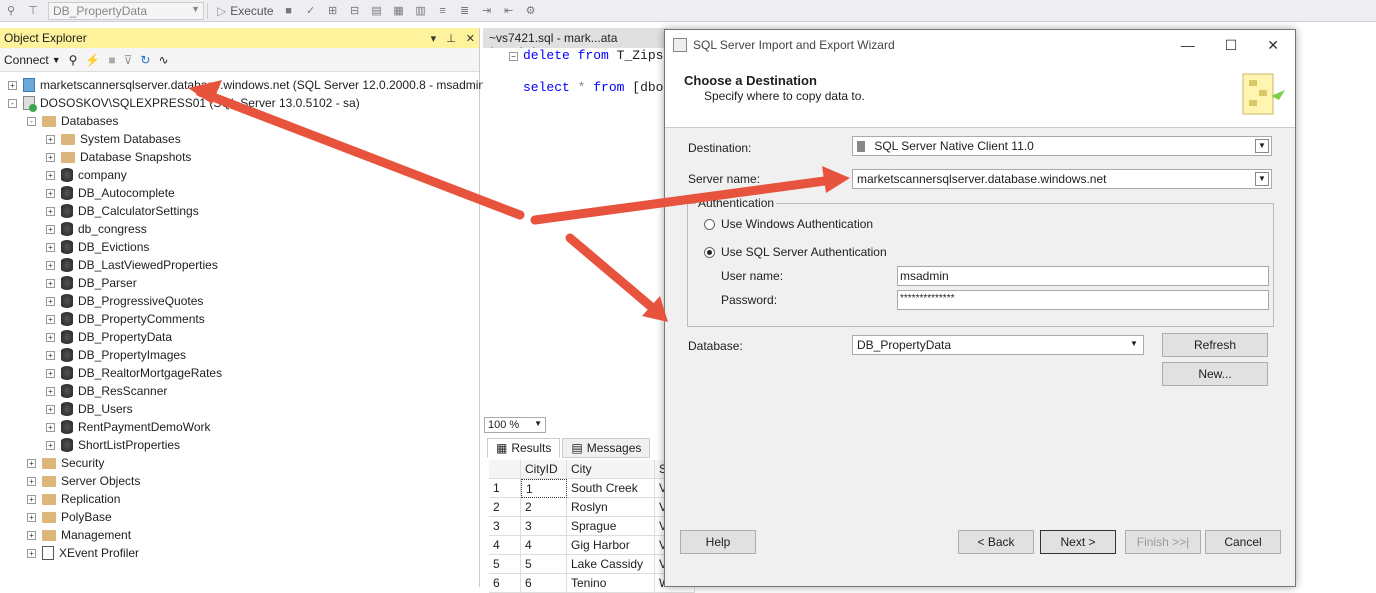 This screenshot has width=1376, height=593. I want to click on tree-node: + Database Snapshots, so click(118, 157).